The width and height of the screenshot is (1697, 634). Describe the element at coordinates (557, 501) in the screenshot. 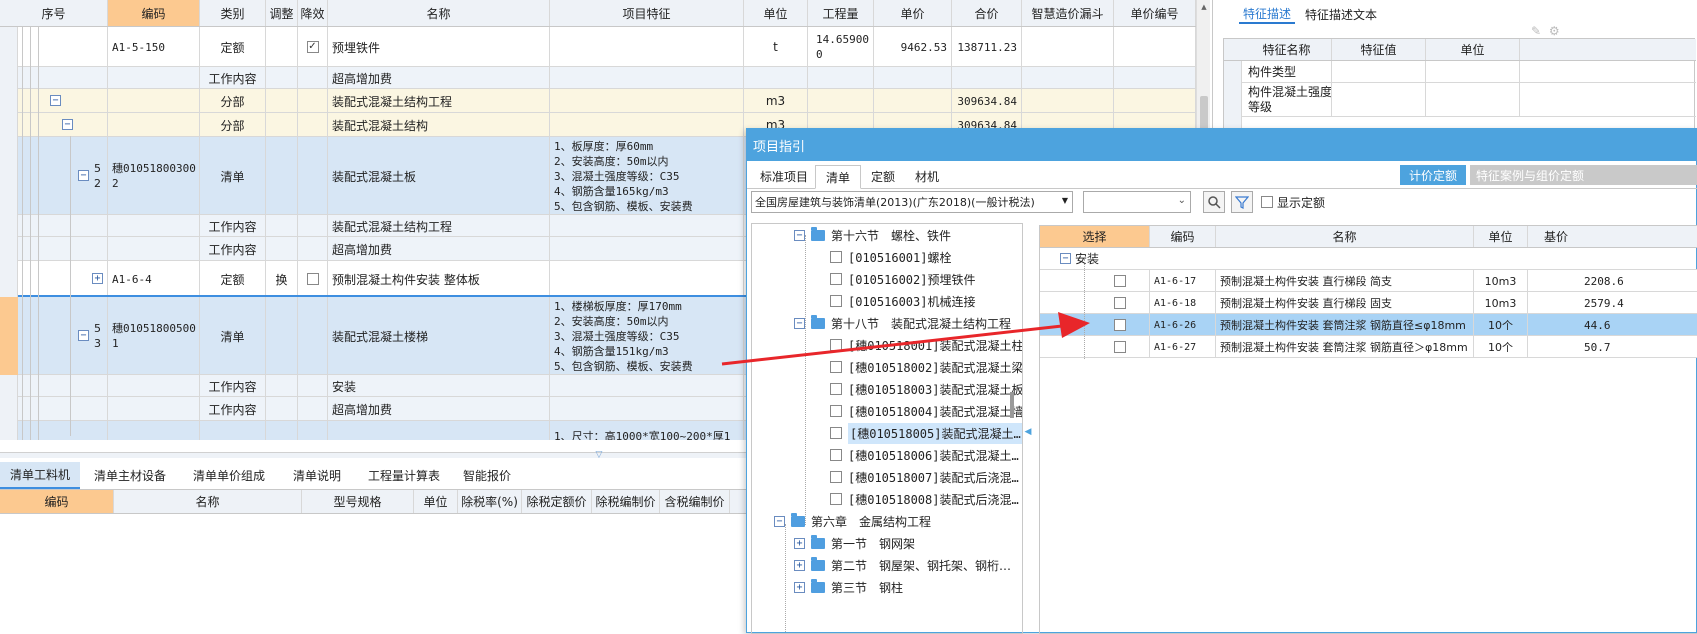

I see `bottom-col-header: 除税定额价` at that location.